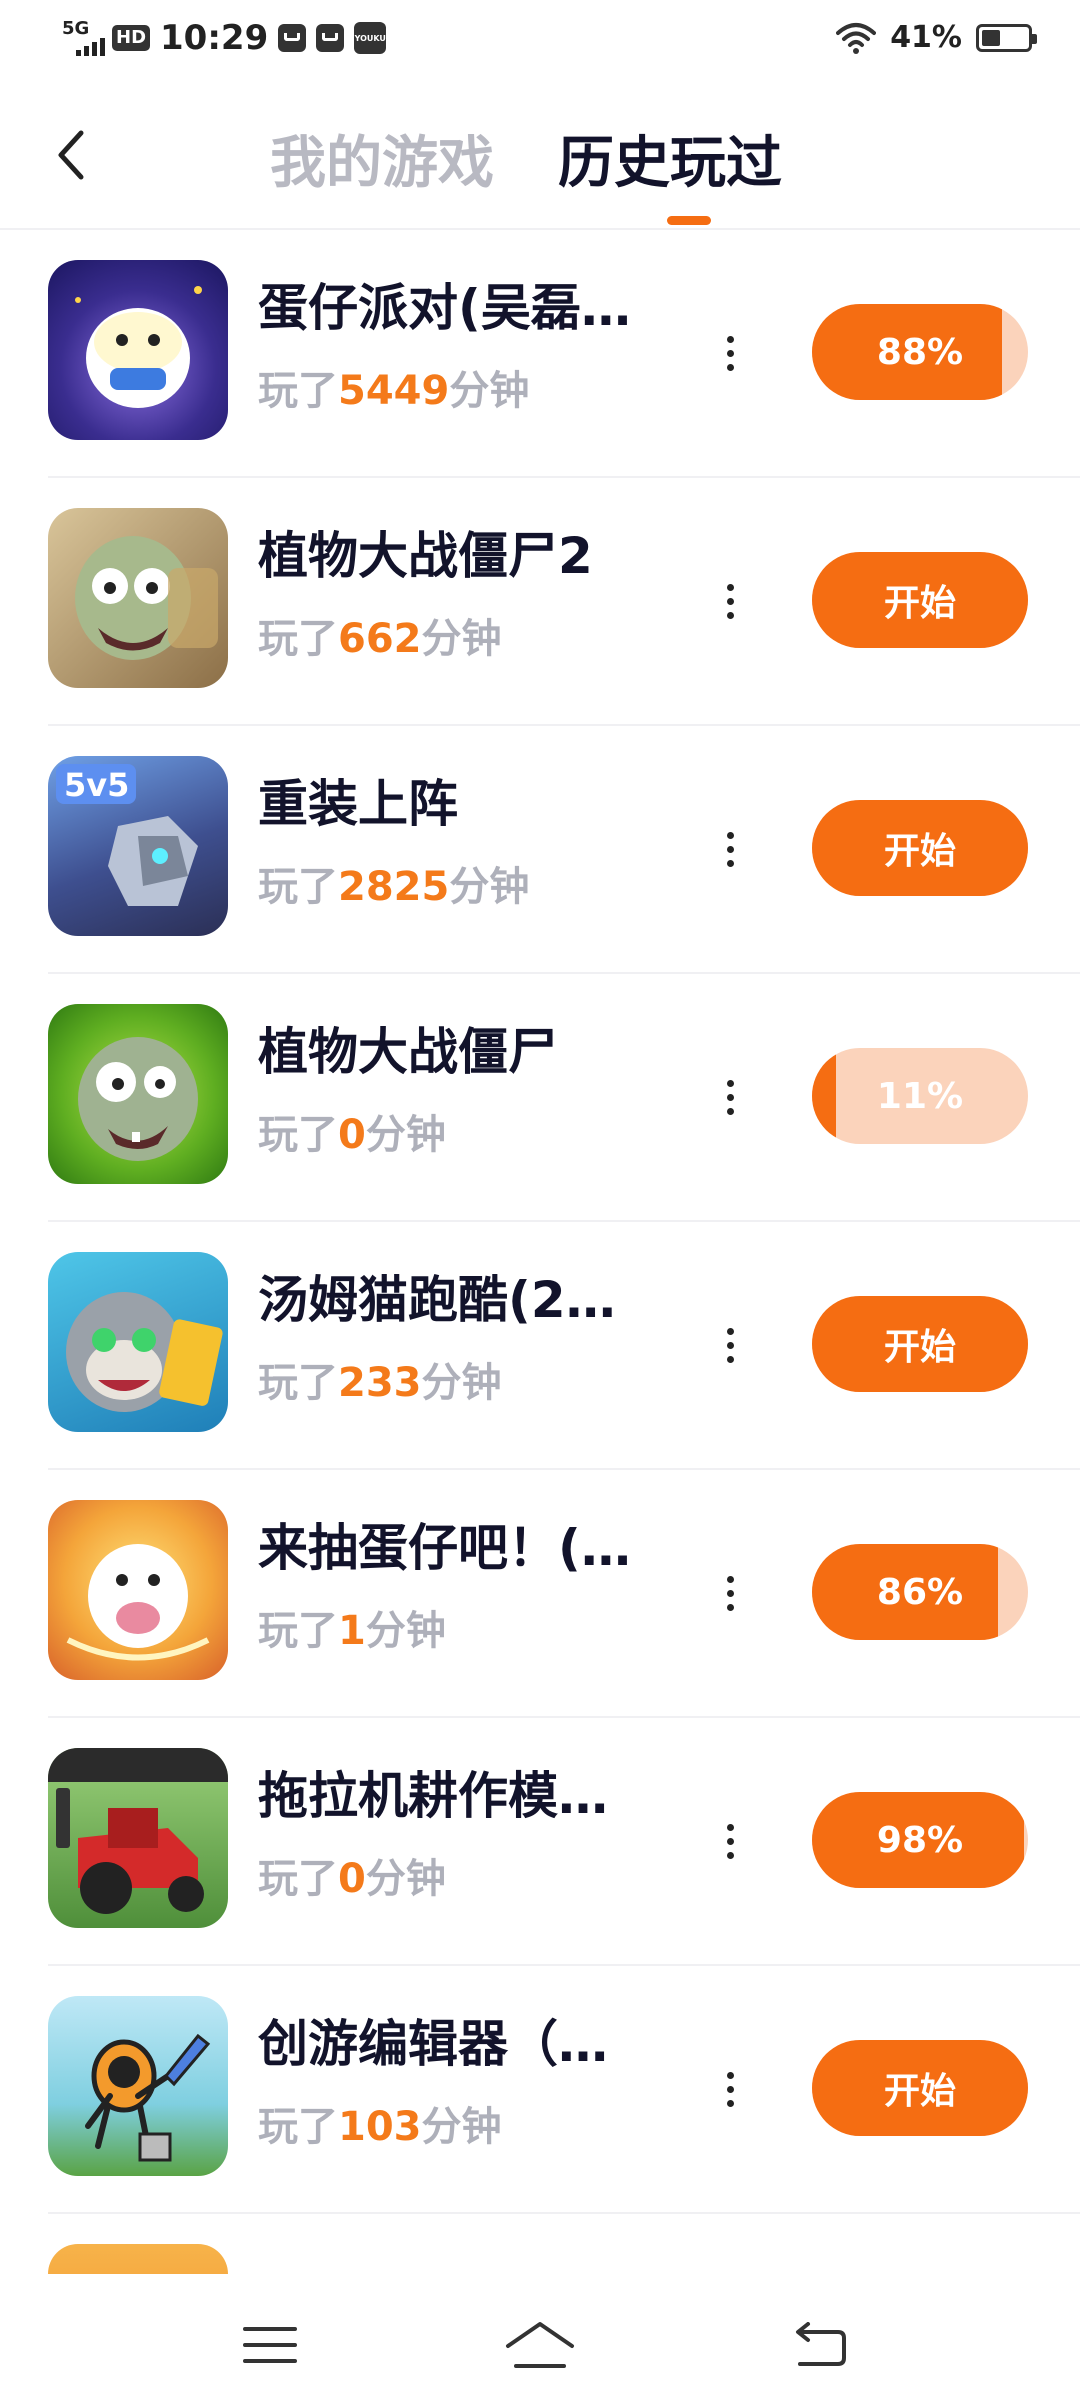 The width and height of the screenshot is (1080, 2408). What do you see at coordinates (76, 28) in the screenshot?
I see `network-type: 5G` at bounding box center [76, 28].